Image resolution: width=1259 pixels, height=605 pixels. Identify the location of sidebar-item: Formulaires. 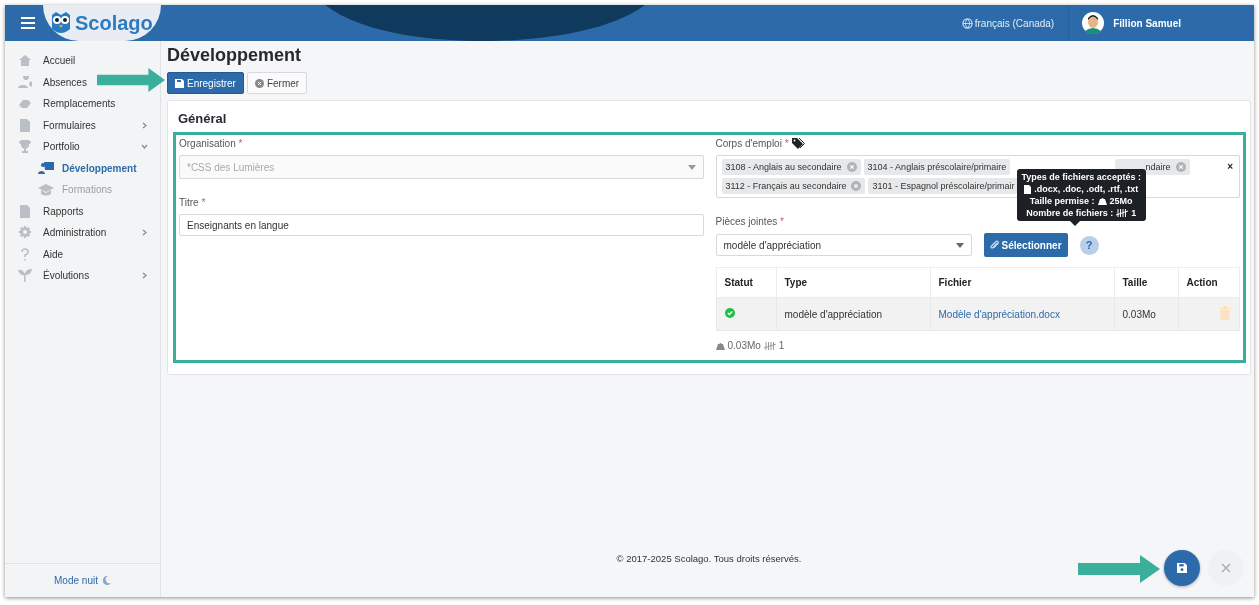
(82, 125).